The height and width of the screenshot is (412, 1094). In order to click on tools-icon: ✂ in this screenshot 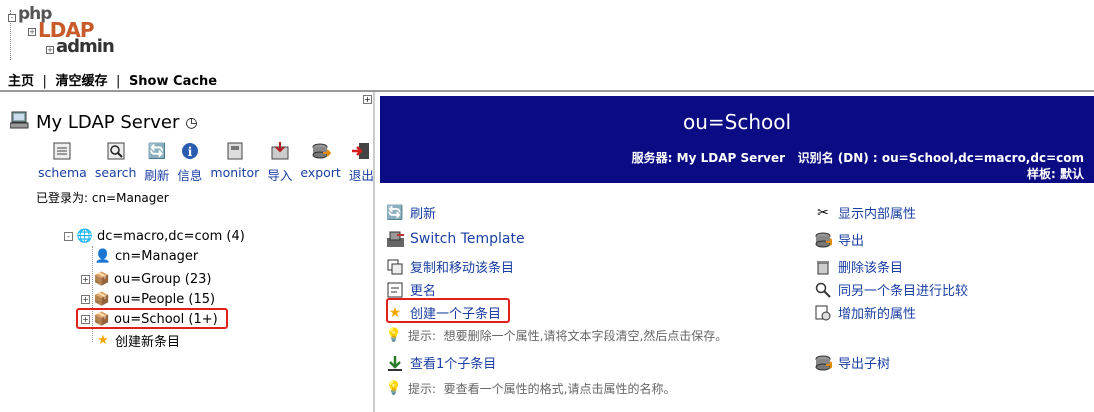, I will do `click(823, 212)`.